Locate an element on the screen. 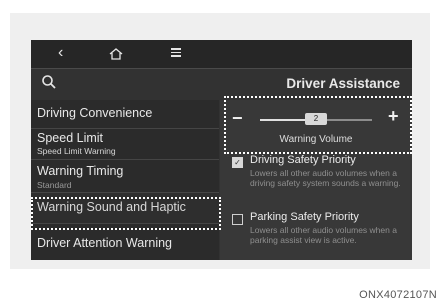 This screenshot has width=441, height=305. sidebar-item-driving-convenience: Driving Convenience is located at coordinates (125, 114).